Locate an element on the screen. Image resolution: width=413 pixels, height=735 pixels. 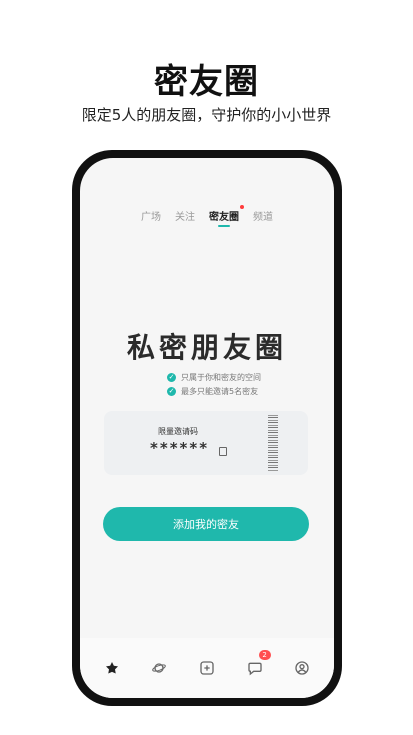
tab-channel: 频道 is located at coordinates (263, 215).